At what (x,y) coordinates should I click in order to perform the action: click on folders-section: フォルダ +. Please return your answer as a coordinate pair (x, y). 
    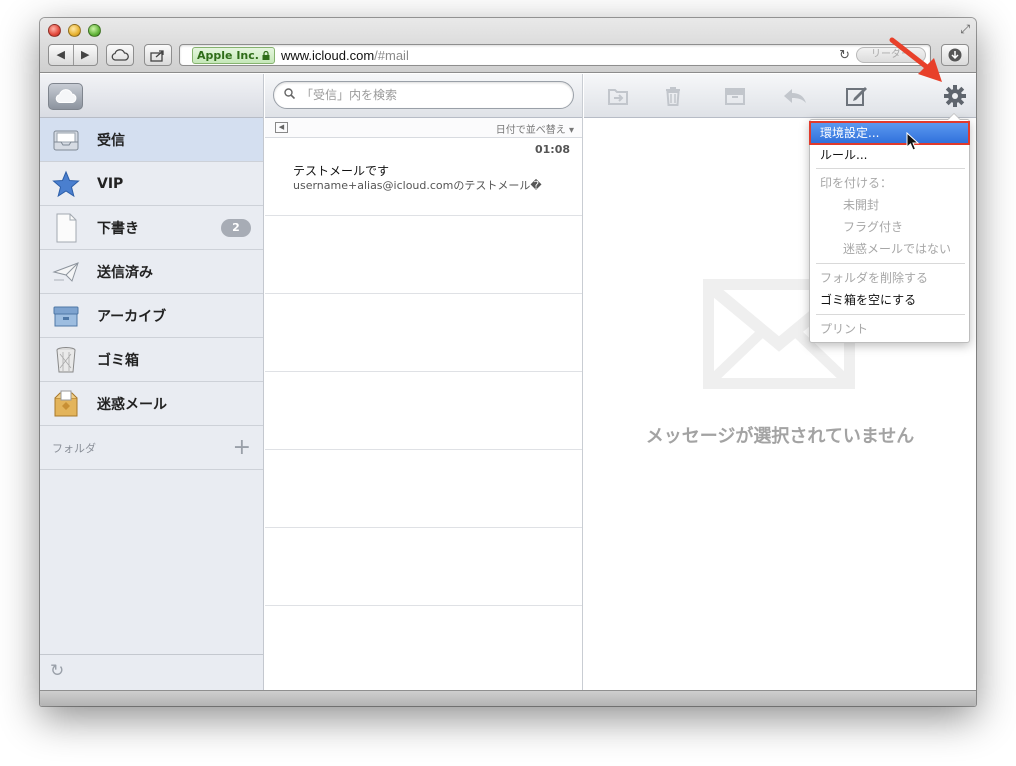
    Looking at the image, I should click on (151, 448).